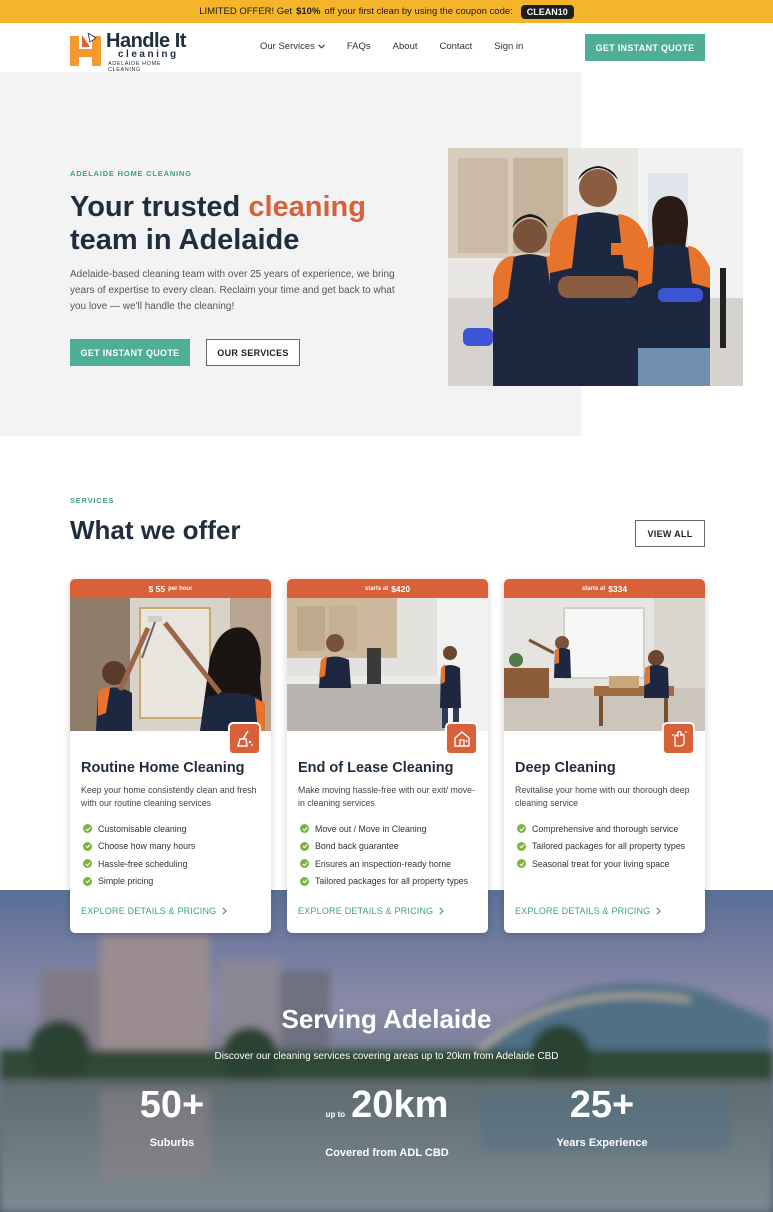 Image resolution: width=773 pixels, height=1212 pixels. What do you see at coordinates (146, 41) in the screenshot?
I see `logo-word: Handle It` at bounding box center [146, 41].